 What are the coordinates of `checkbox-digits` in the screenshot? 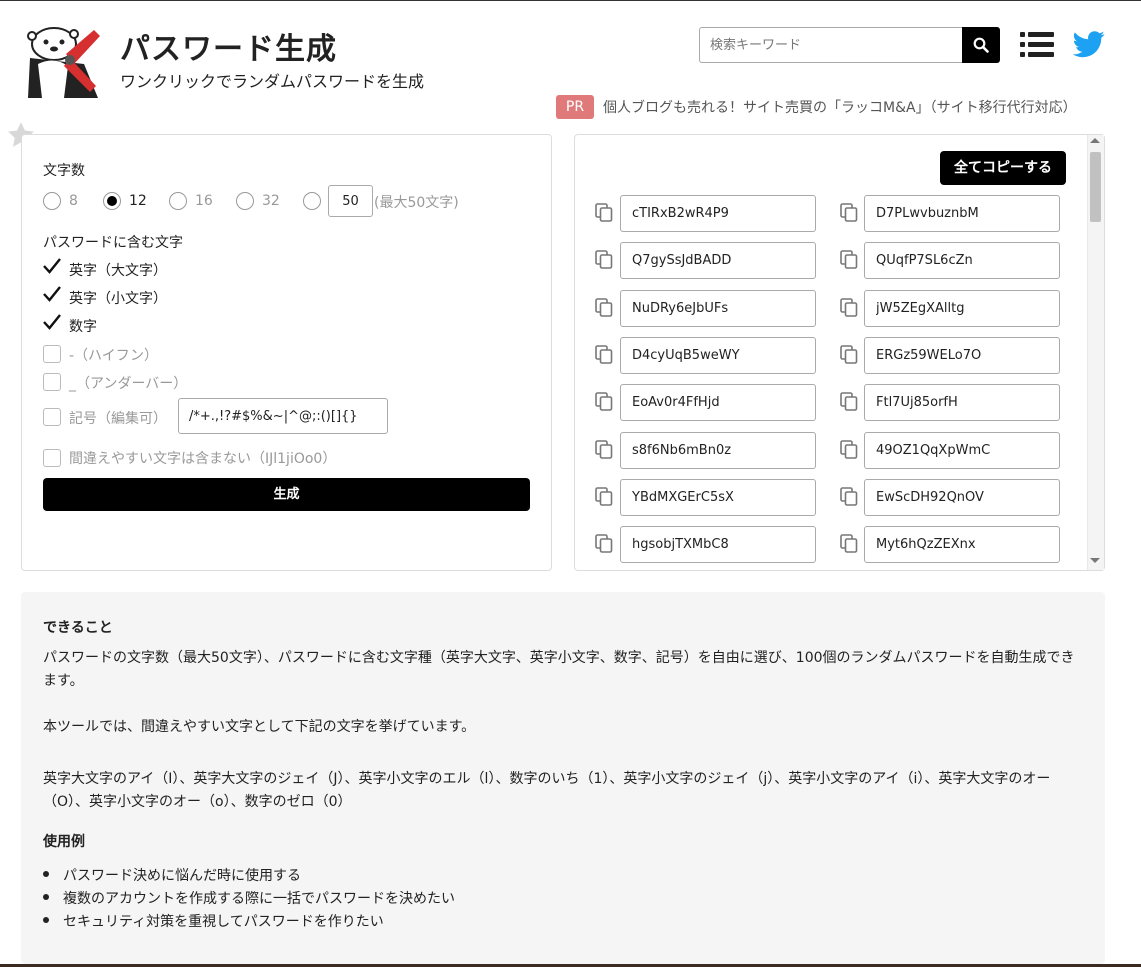 It's located at (52, 323).